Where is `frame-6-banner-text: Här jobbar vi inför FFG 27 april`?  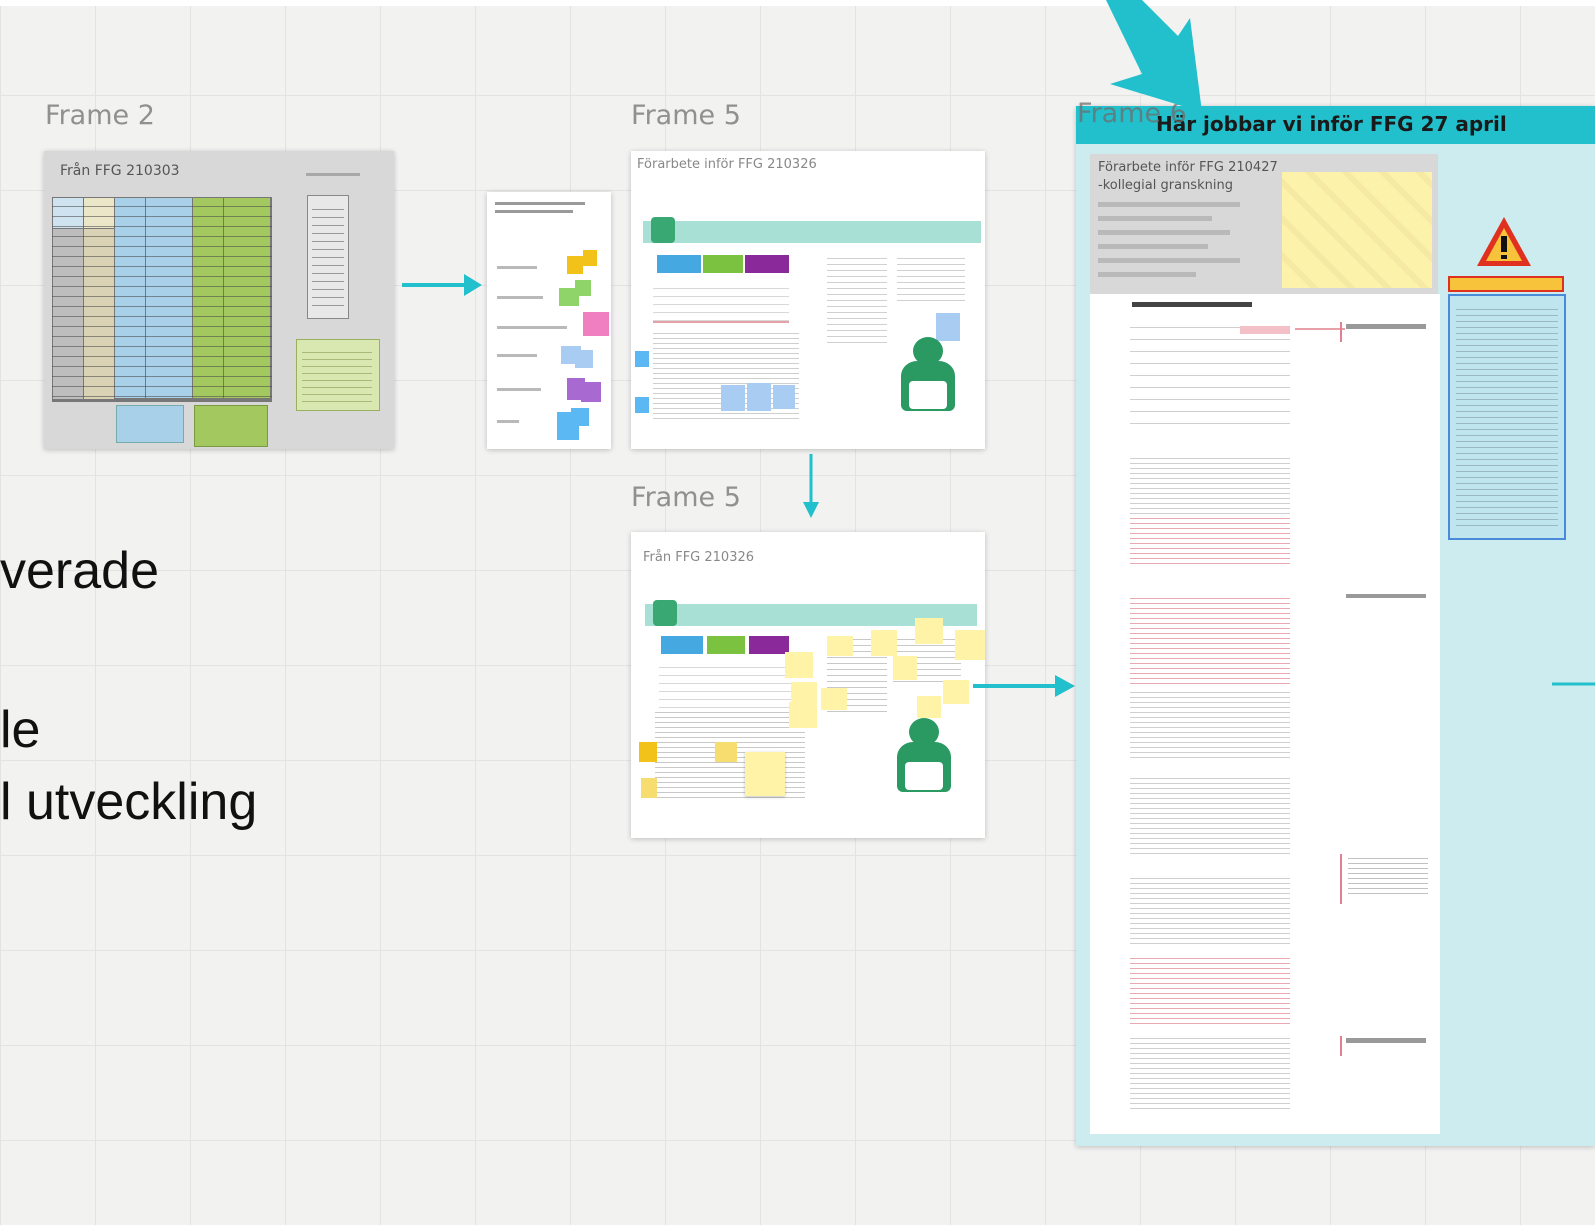
frame-6-banner-text: Här jobbar vi inför FFG 27 april is located at coordinates (1331, 124).